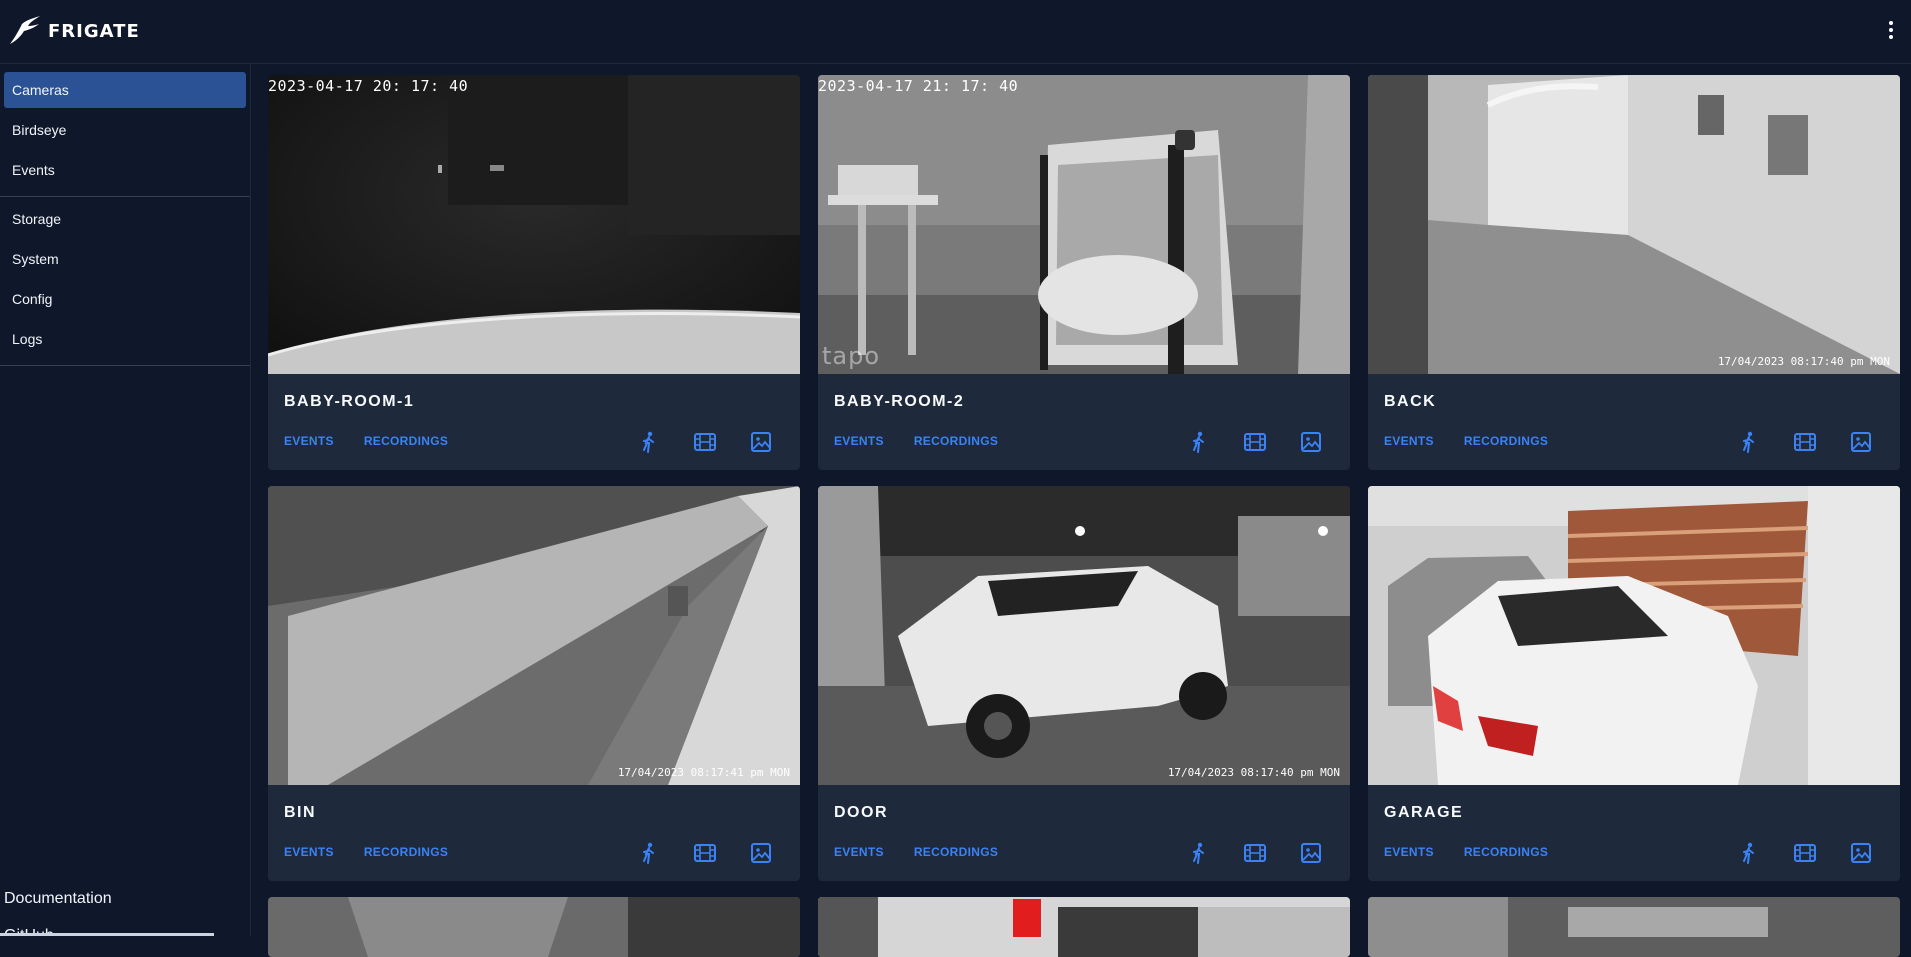 This screenshot has width=1911, height=957. Describe the element at coordinates (125, 130) in the screenshot. I see `sidebar-item-birdseye: Birdseye` at that location.